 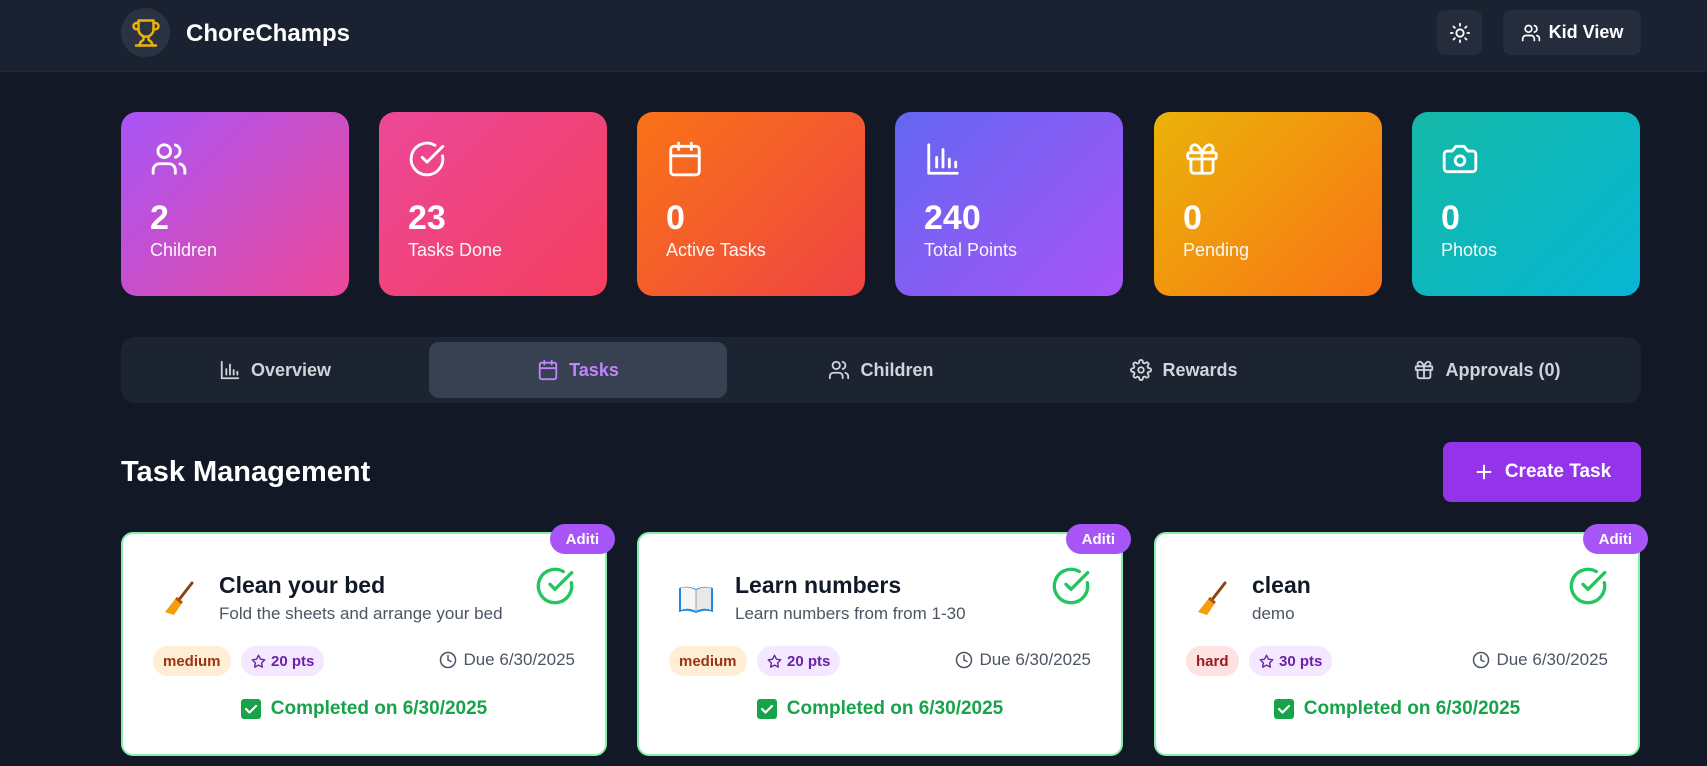 What do you see at coordinates (1469, 250) in the screenshot?
I see `stat-label: Photos` at bounding box center [1469, 250].